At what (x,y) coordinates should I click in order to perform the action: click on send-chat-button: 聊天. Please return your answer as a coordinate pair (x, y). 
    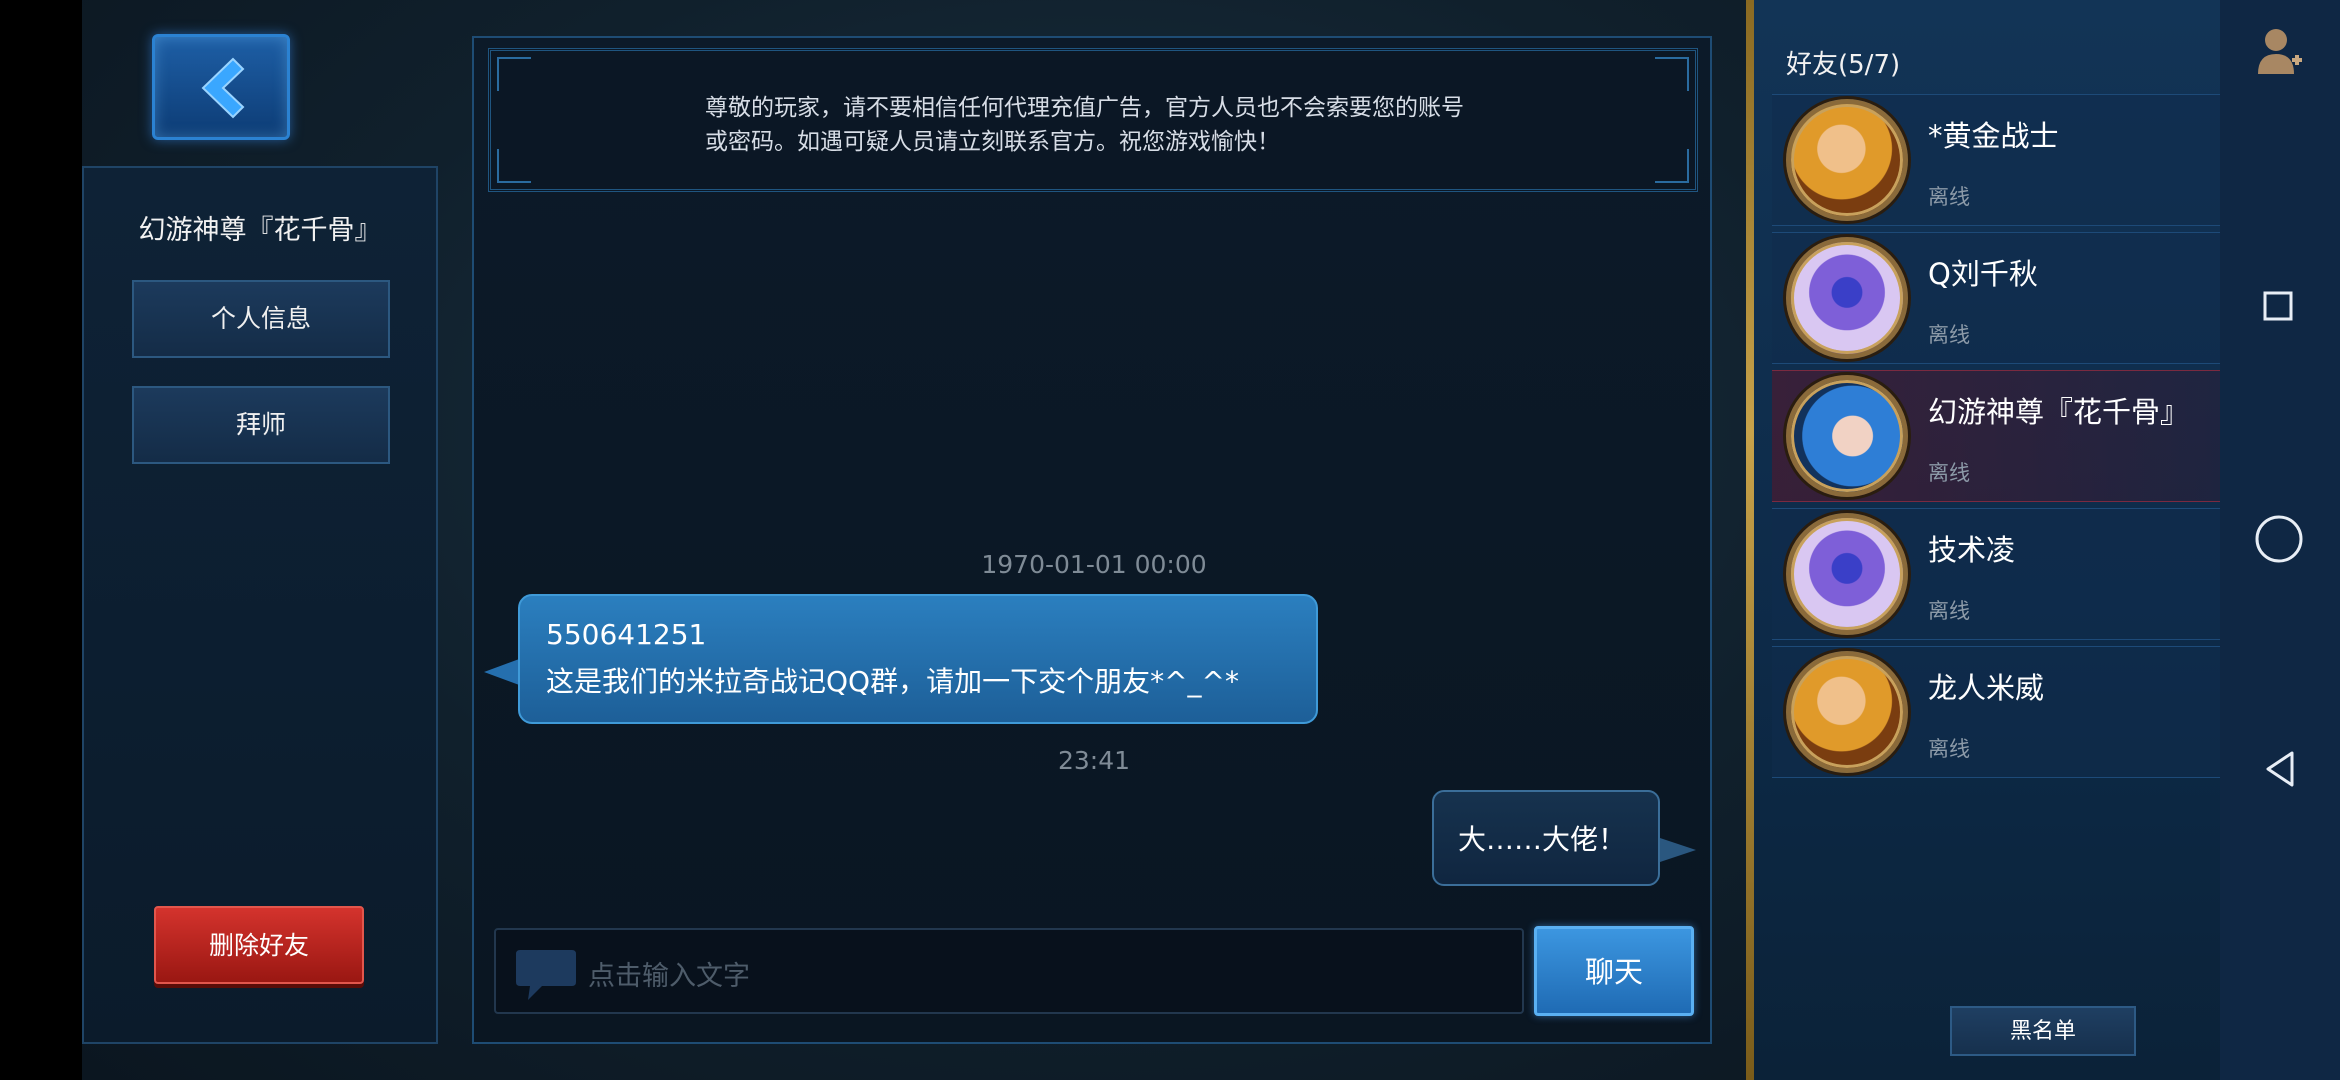
    Looking at the image, I should click on (1614, 971).